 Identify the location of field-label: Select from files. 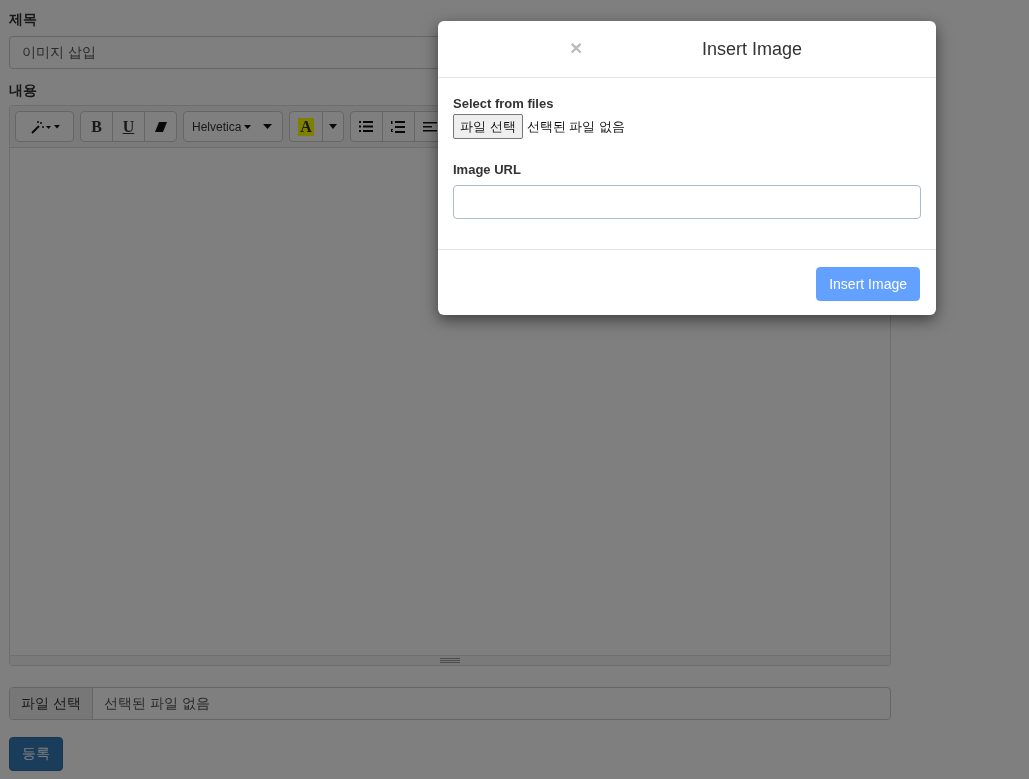
(503, 104).